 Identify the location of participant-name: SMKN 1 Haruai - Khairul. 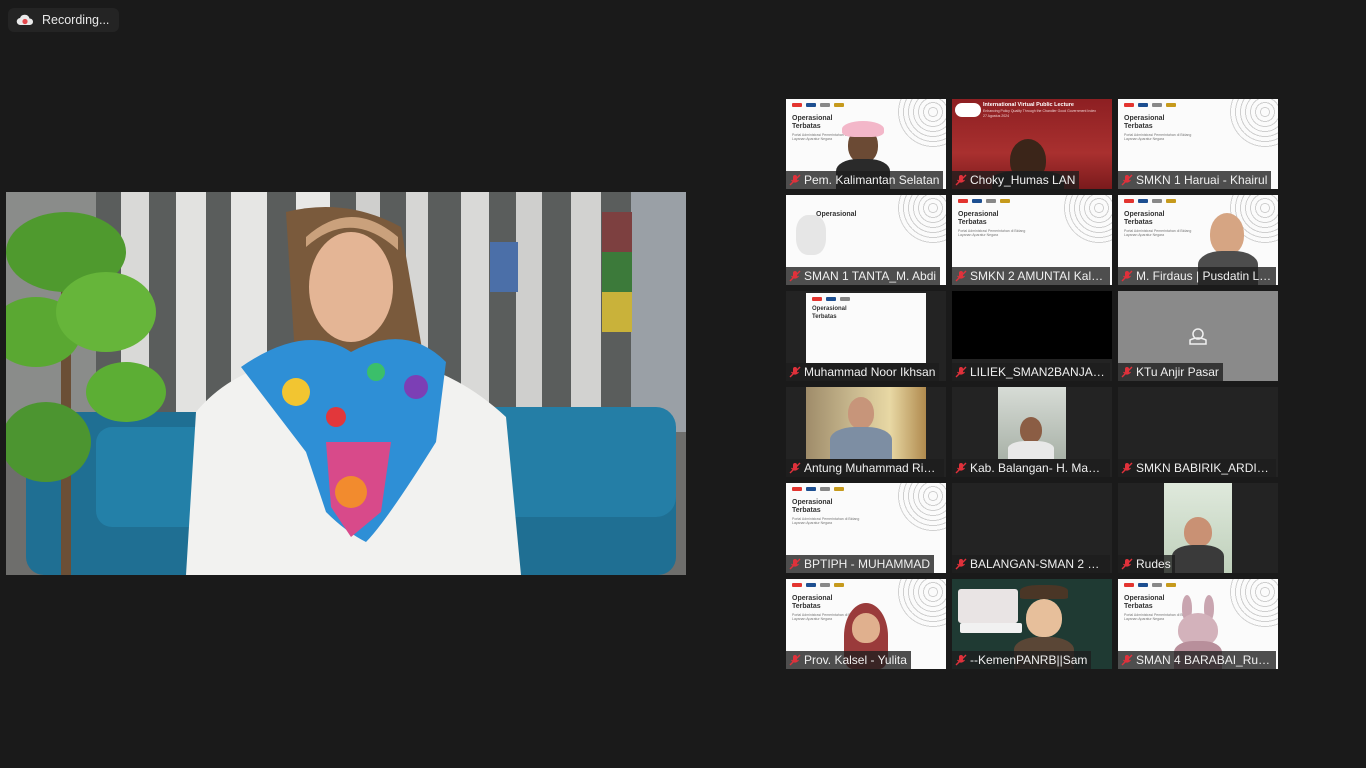
(1202, 180).